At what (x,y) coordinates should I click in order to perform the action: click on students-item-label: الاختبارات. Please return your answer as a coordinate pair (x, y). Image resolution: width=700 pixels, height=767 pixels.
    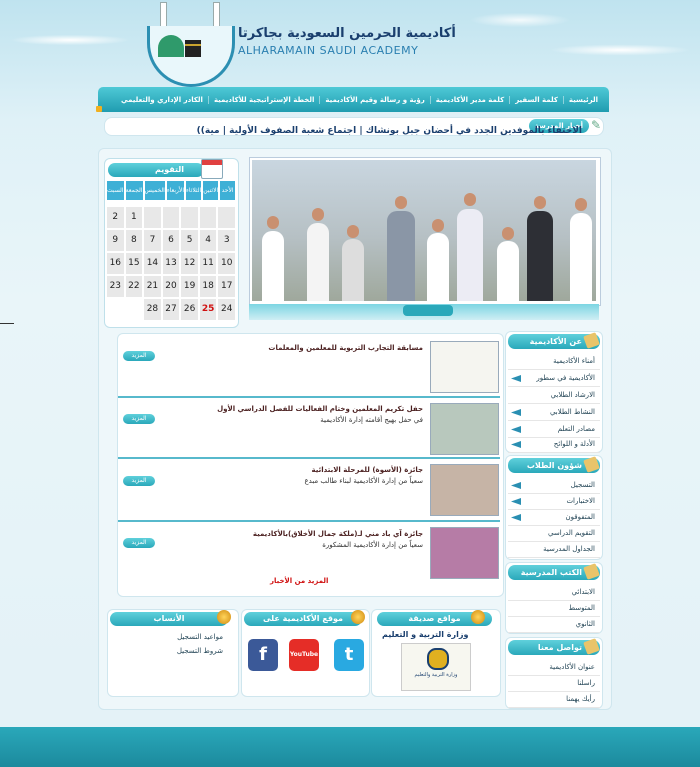
    Looking at the image, I should click on (580, 501).